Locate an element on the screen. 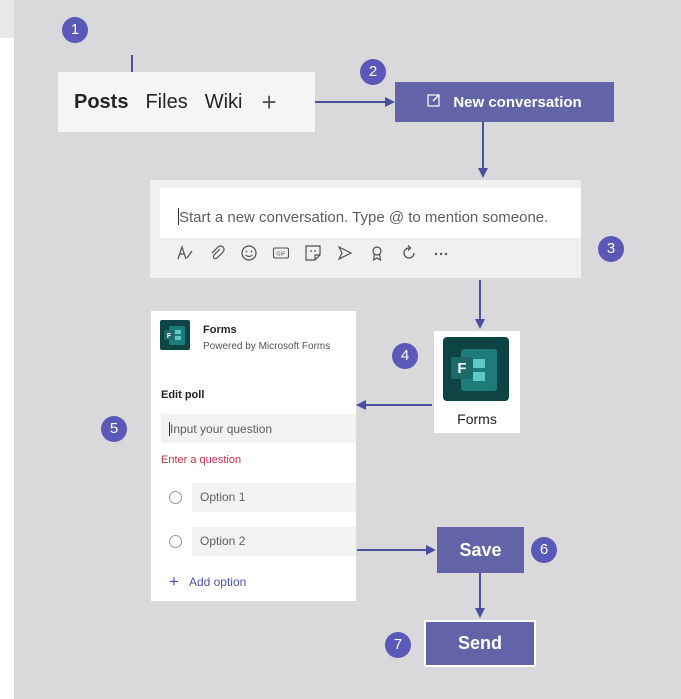  compose-icon is located at coordinates (434, 102).